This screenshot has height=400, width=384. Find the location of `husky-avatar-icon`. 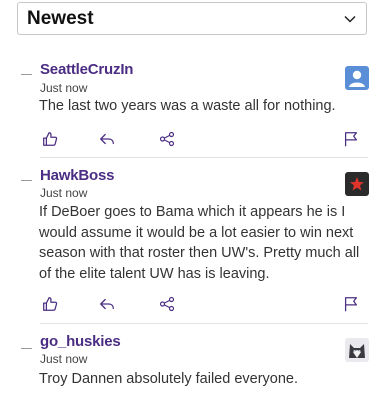

husky-avatar-icon is located at coordinates (357, 350).